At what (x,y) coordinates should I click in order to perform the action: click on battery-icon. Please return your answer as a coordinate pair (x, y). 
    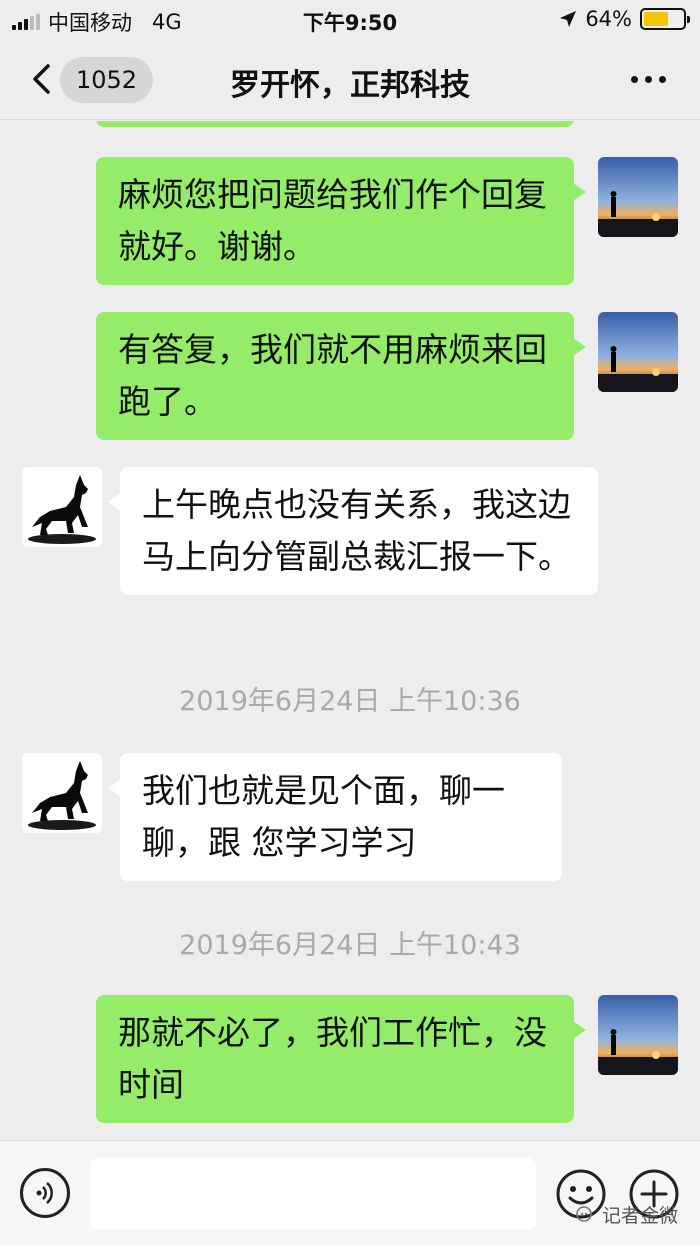
    Looking at the image, I should click on (665, 19).